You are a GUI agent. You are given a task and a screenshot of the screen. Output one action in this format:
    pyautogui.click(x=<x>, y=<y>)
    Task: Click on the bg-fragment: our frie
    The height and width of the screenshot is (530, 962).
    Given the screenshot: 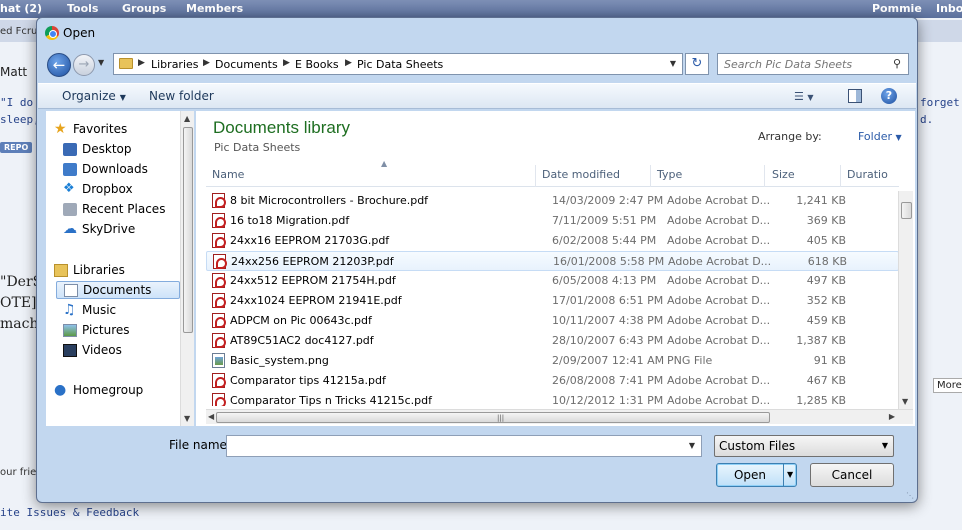 What is the action you would take?
    pyautogui.click(x=18, y=472)
    